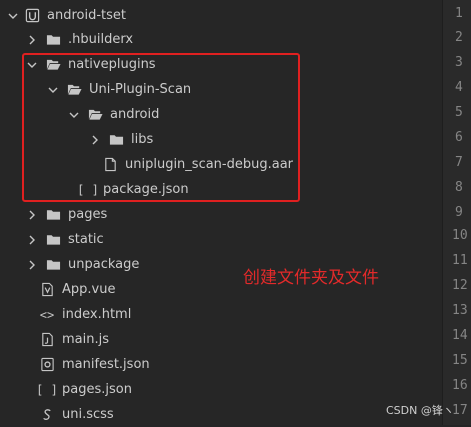 Image resolution: width=471 pixels, height=427 pixels. What do you see at coordinates (101, 39) in the screenshot?
I see `tree-item-label: .hbuilderx` at bounding box center [101, 39].